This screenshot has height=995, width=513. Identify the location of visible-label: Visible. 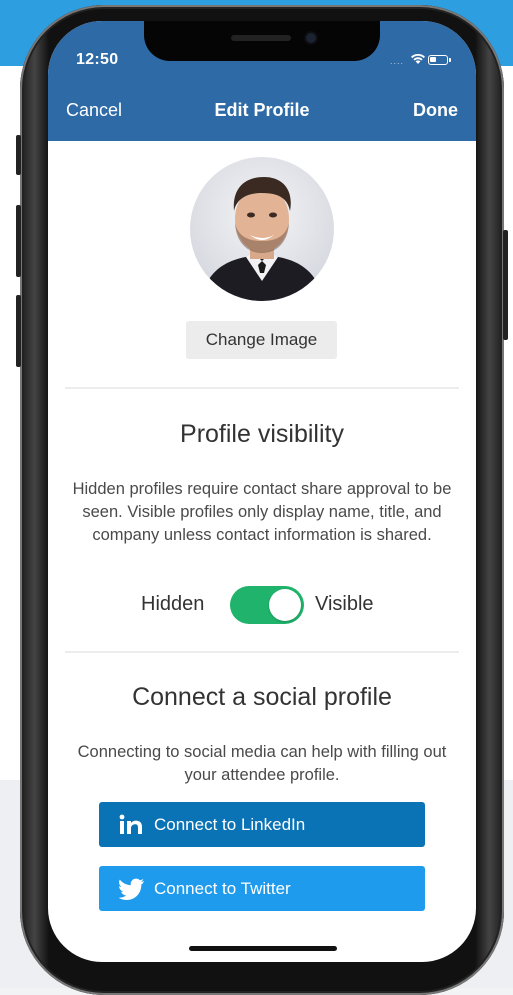
(344, 604).